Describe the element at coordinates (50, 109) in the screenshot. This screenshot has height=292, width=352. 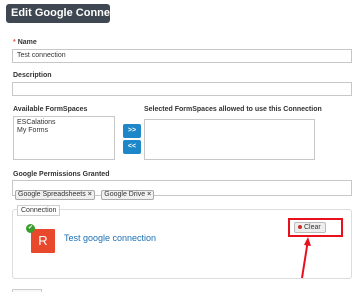
I see `available-formspaces-label: Available FormSpaces` at that location.